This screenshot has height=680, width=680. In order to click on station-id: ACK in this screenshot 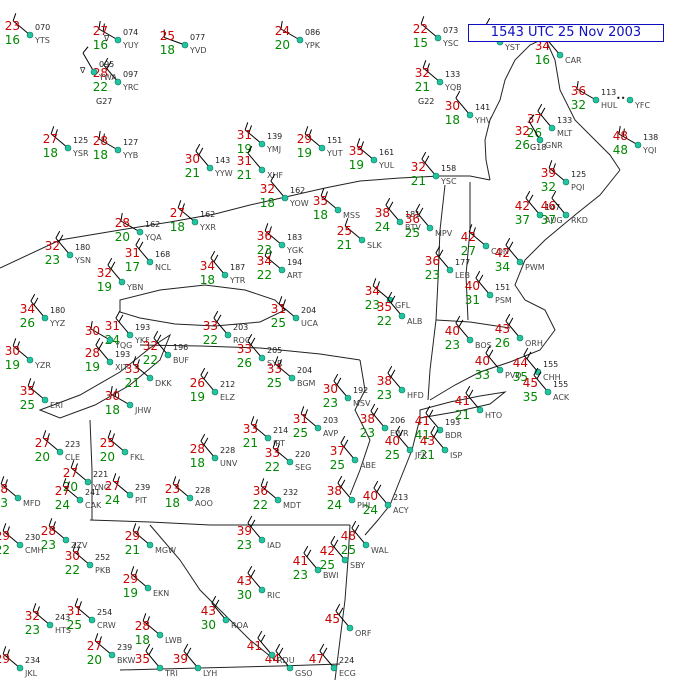, I will do `click(561, 397)`.